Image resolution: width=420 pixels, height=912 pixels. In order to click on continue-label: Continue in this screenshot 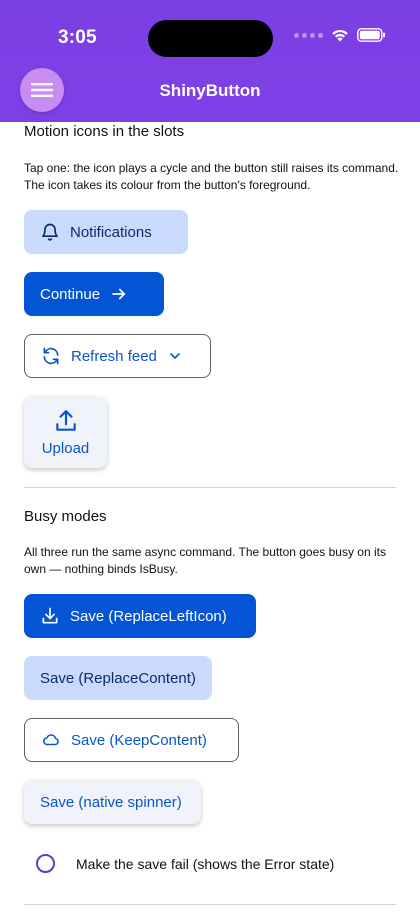, I will do `click(70, 294)`.